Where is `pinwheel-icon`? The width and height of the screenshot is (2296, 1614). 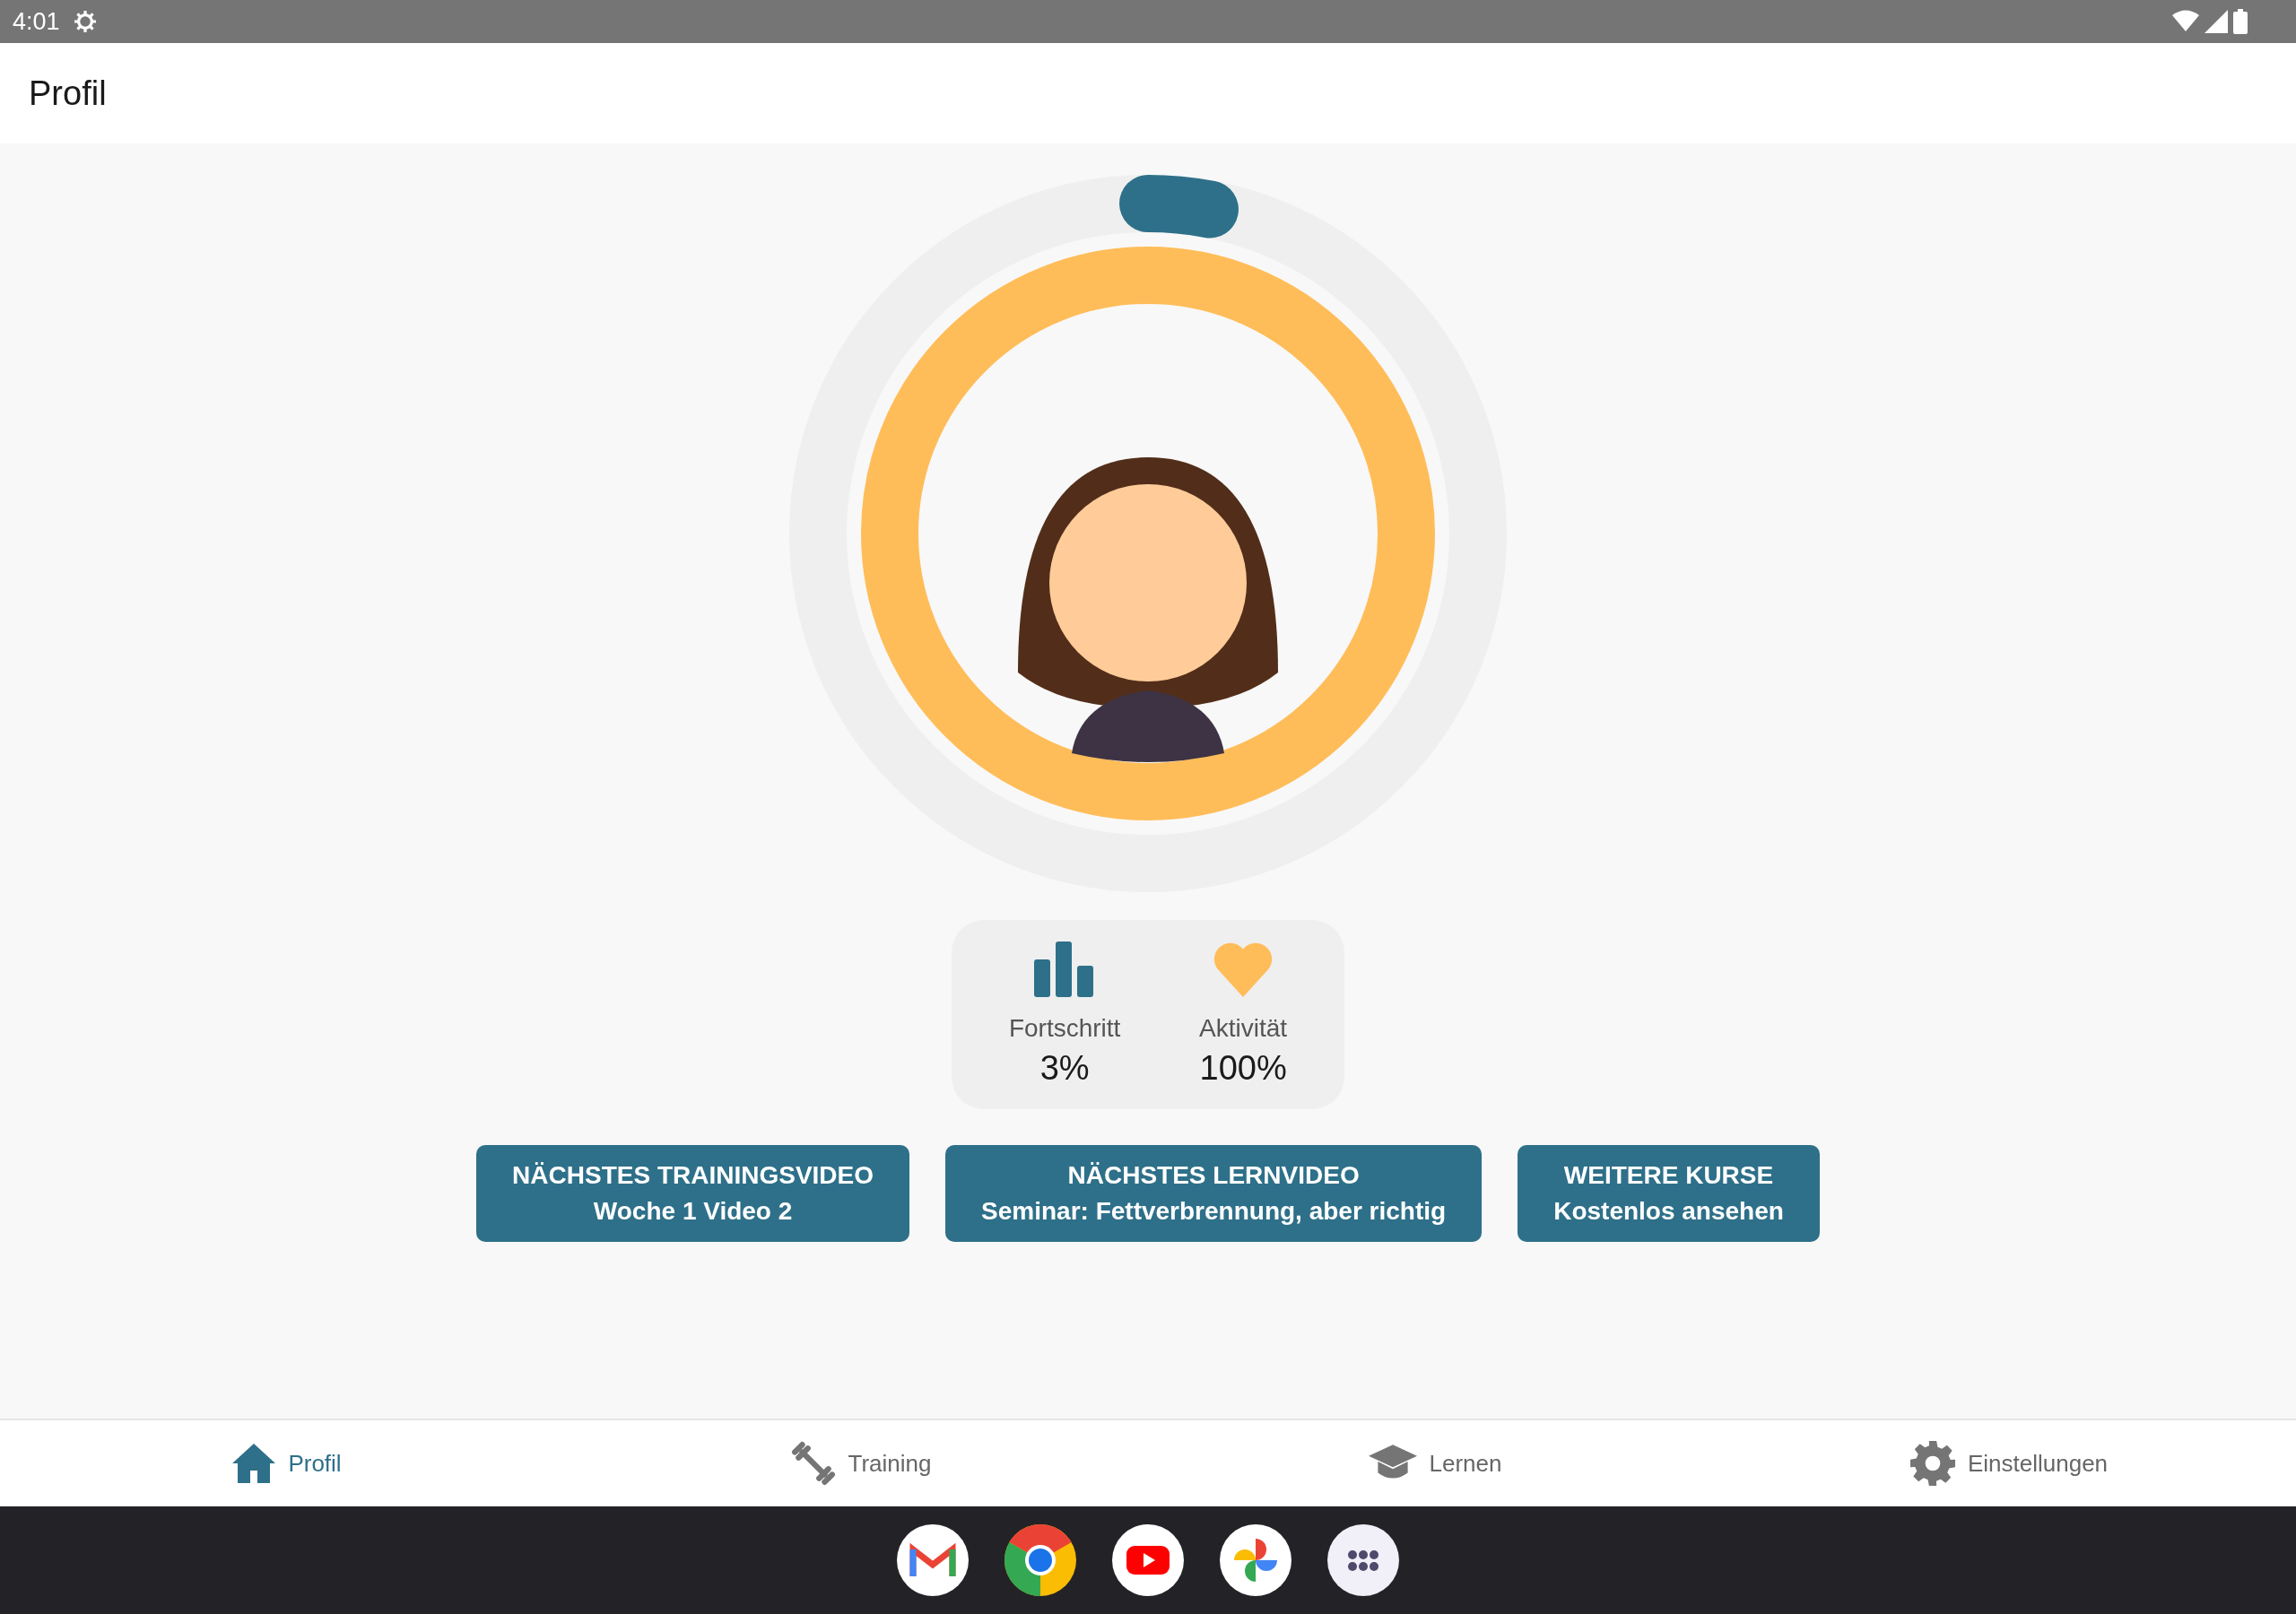 pinwheel-icon is located at coordinates (1256, 1560).